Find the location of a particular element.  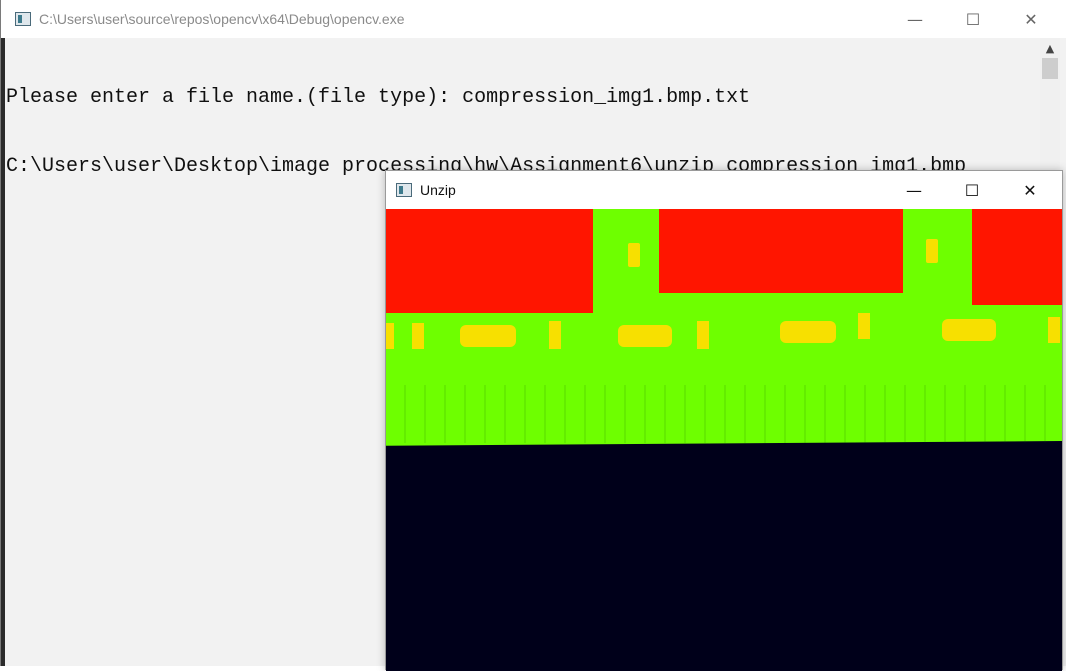

console-minimize-button: — is located at coordinates (915, 19).